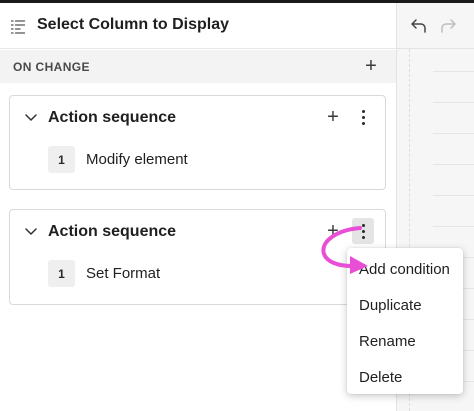  I want to click on add-action-sequence-button: +, so click(371, 66).